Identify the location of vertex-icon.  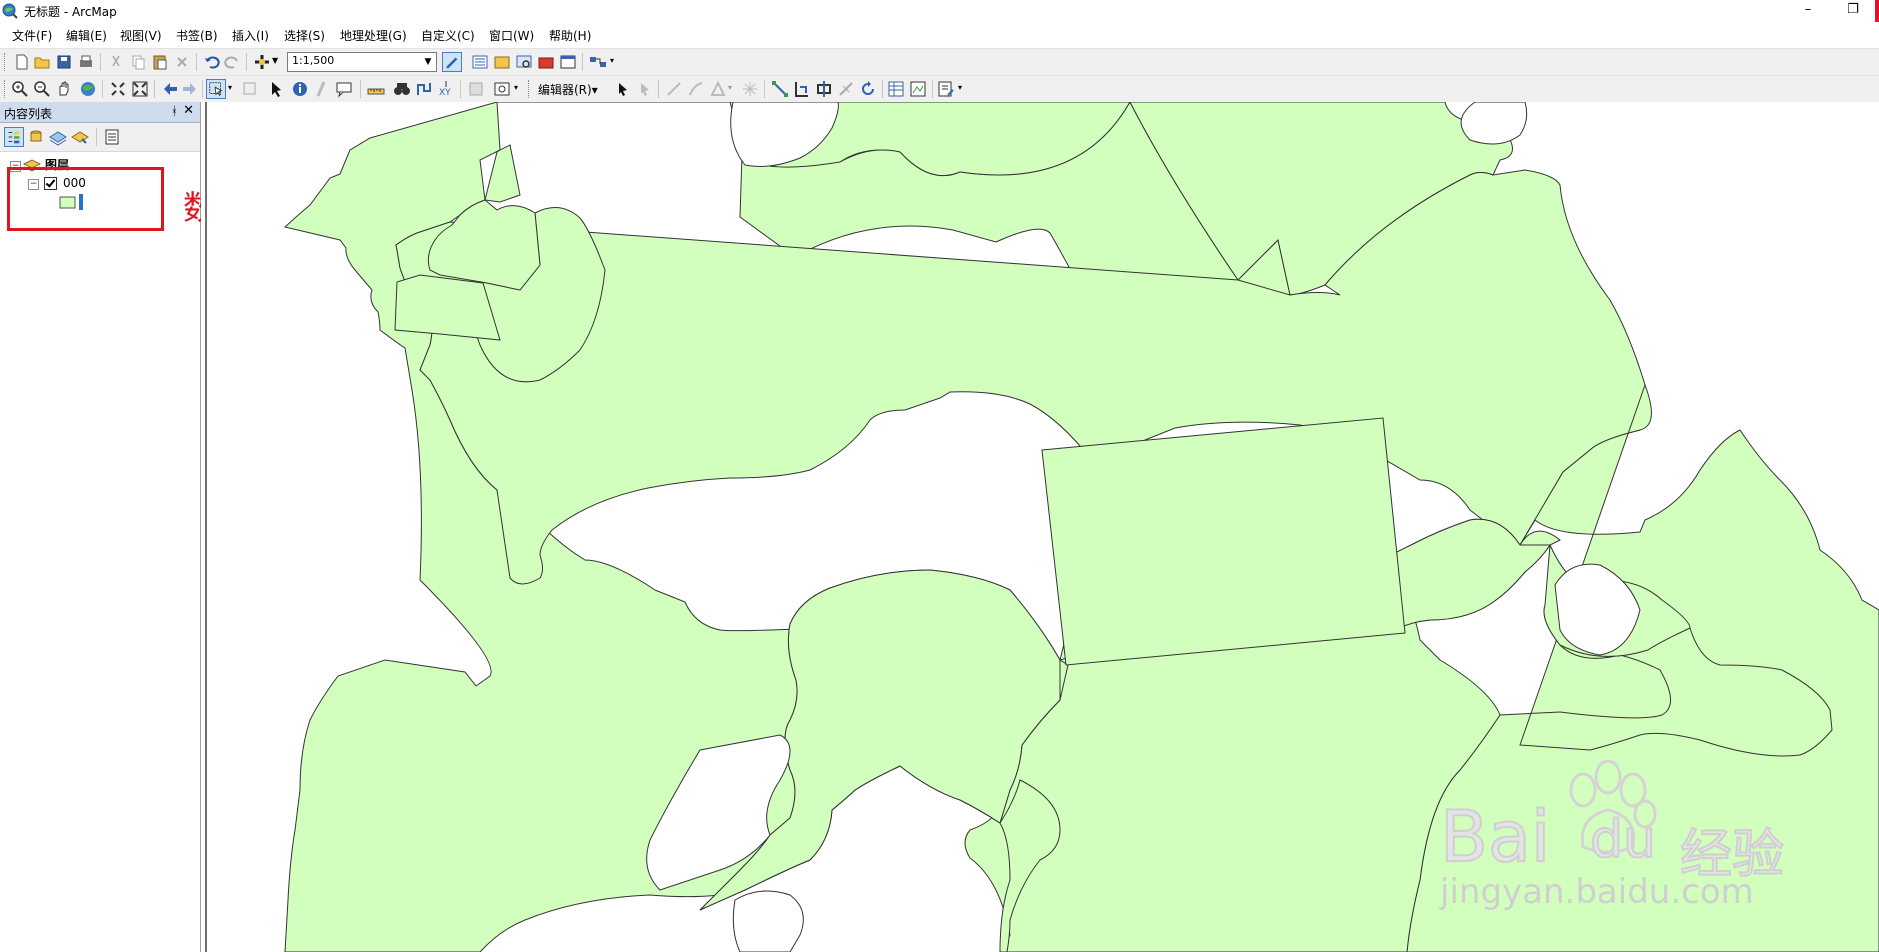
(750, 89).